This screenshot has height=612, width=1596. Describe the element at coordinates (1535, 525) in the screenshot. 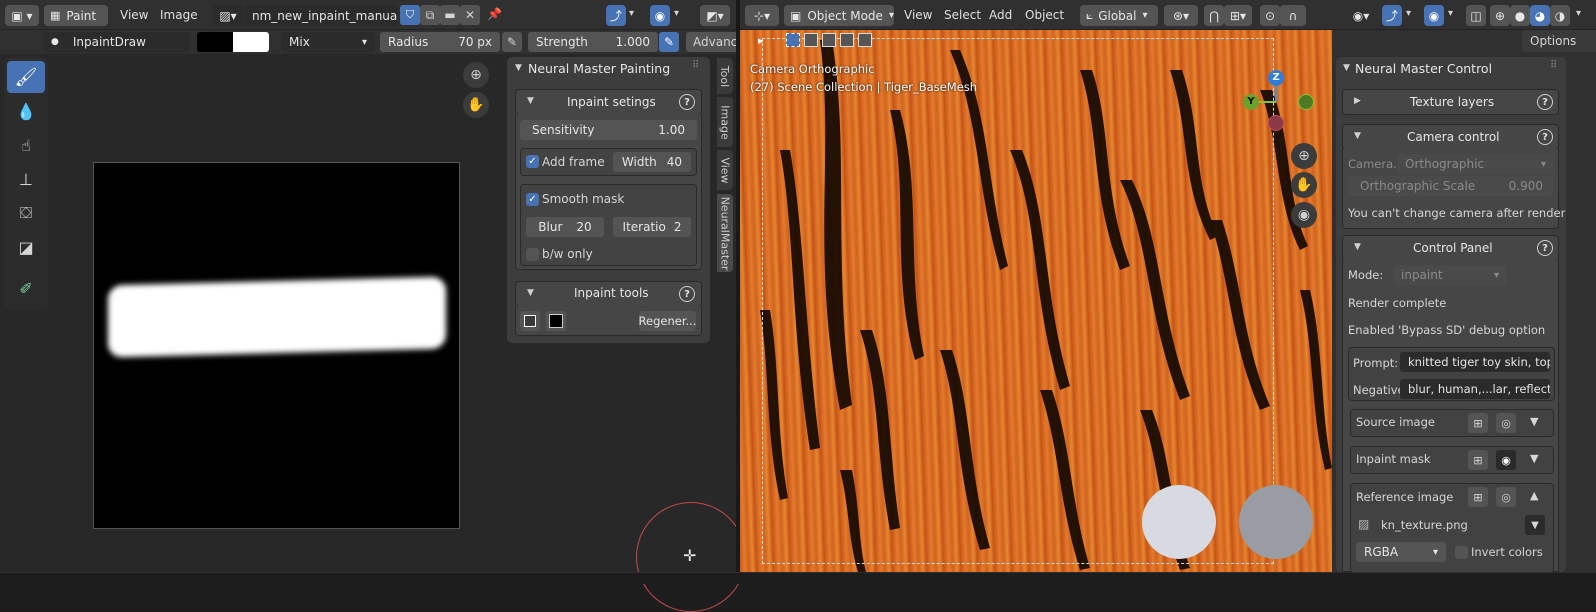

I see `reference-file-dropdown: ▼` at that location.